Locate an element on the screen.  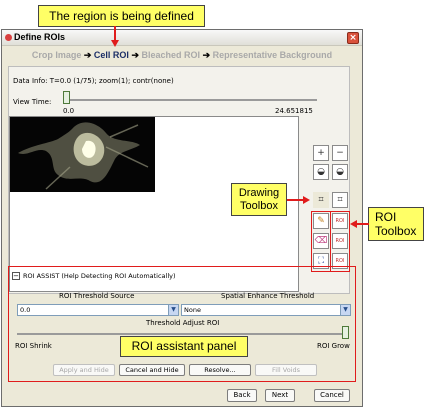
roi-grow-label: ROI Grow is located at coordinates (333, 346).